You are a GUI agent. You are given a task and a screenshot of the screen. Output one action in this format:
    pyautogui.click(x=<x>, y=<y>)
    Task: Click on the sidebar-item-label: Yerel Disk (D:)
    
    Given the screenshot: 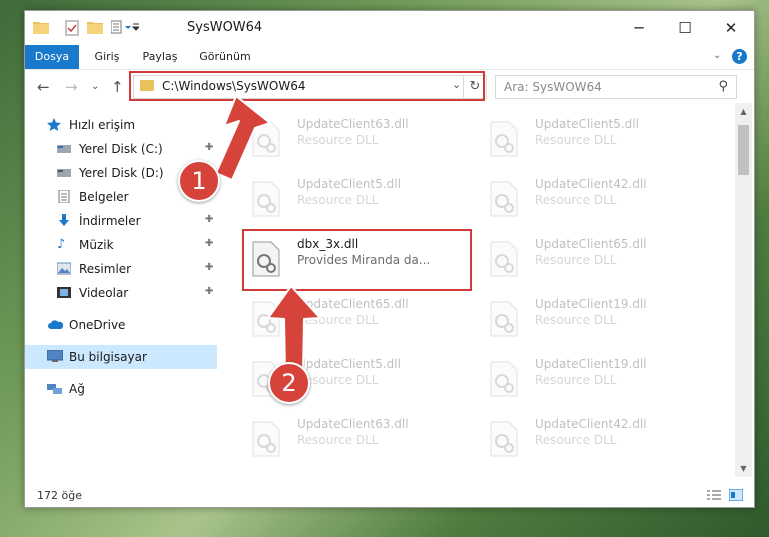 What is the action you would take?
    pyautogui.click(x=121, y=173)
    